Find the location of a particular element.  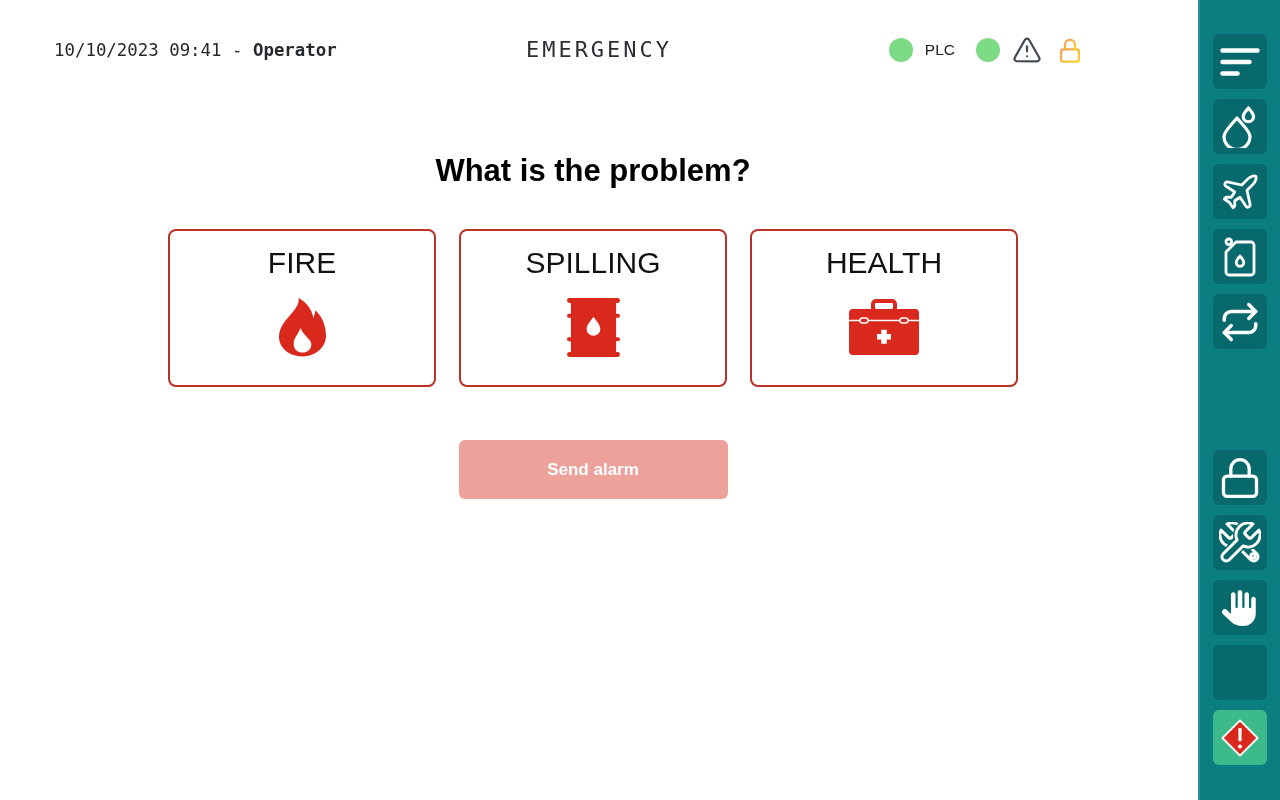

droplets-icon is located at coordinates (1240, 126).